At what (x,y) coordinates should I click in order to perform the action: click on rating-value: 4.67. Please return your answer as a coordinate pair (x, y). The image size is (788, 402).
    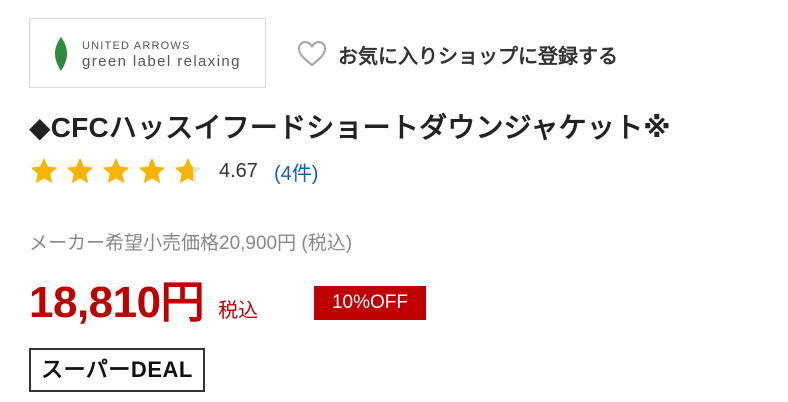
    Looking at the image, I should click on (238, 170).